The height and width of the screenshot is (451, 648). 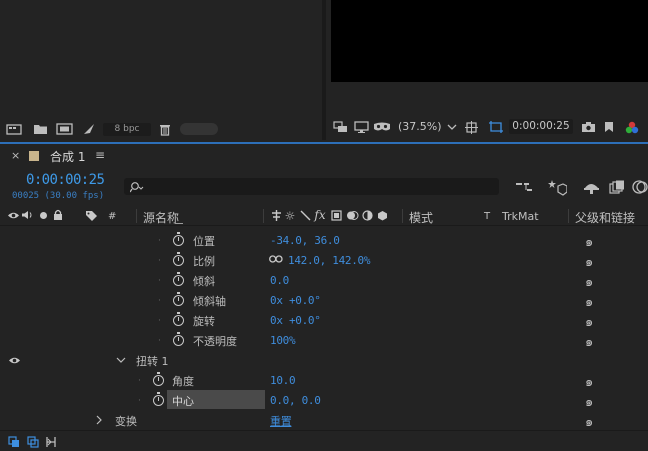 I want to click on show-snapshot-icon, so click(x=609, y=127).